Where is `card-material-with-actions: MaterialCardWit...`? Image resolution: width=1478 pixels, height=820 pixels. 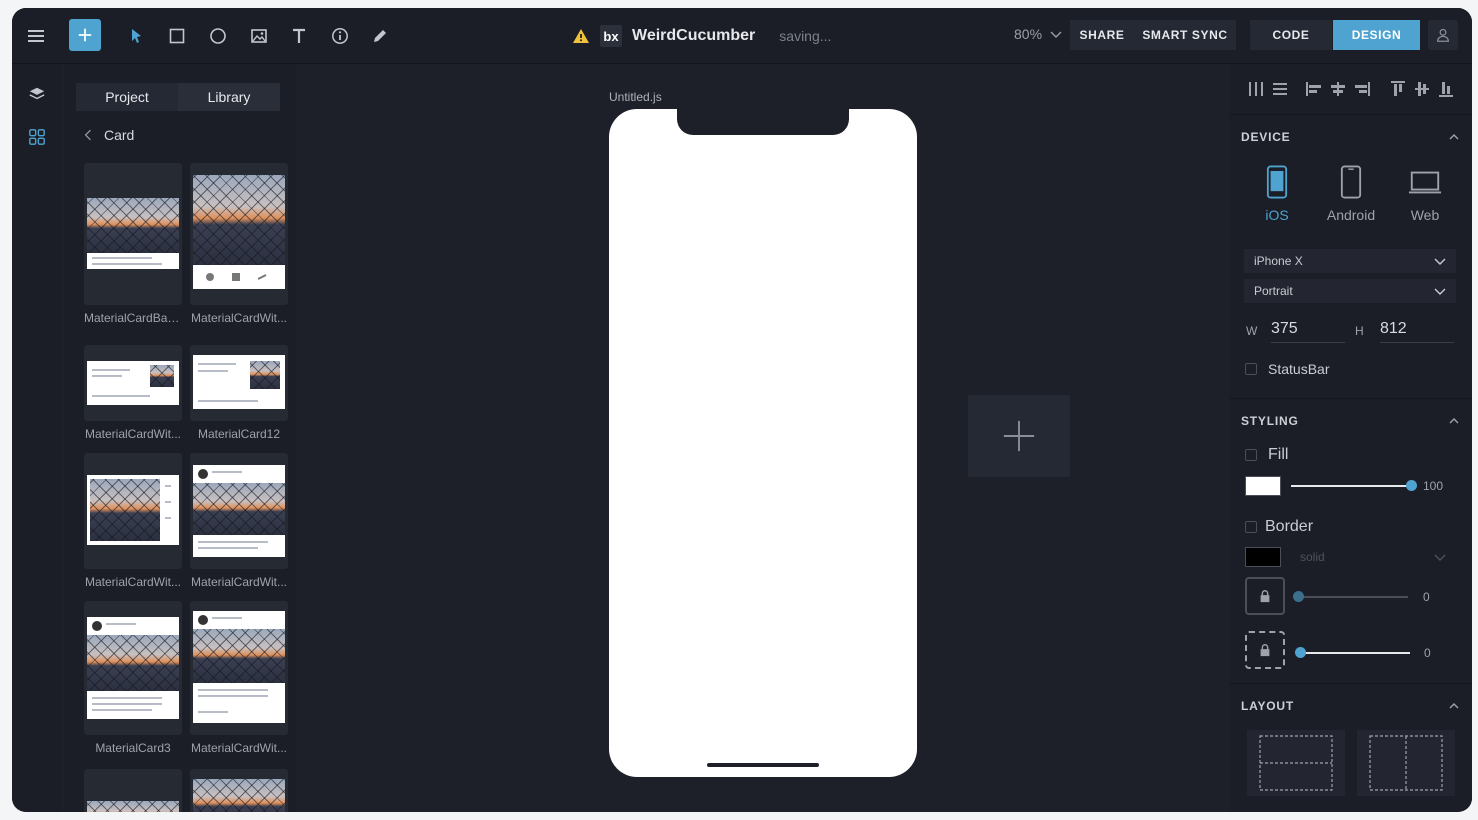
card-material-with-actions: MaterialCardWit... is located at coordinates (239, 244).